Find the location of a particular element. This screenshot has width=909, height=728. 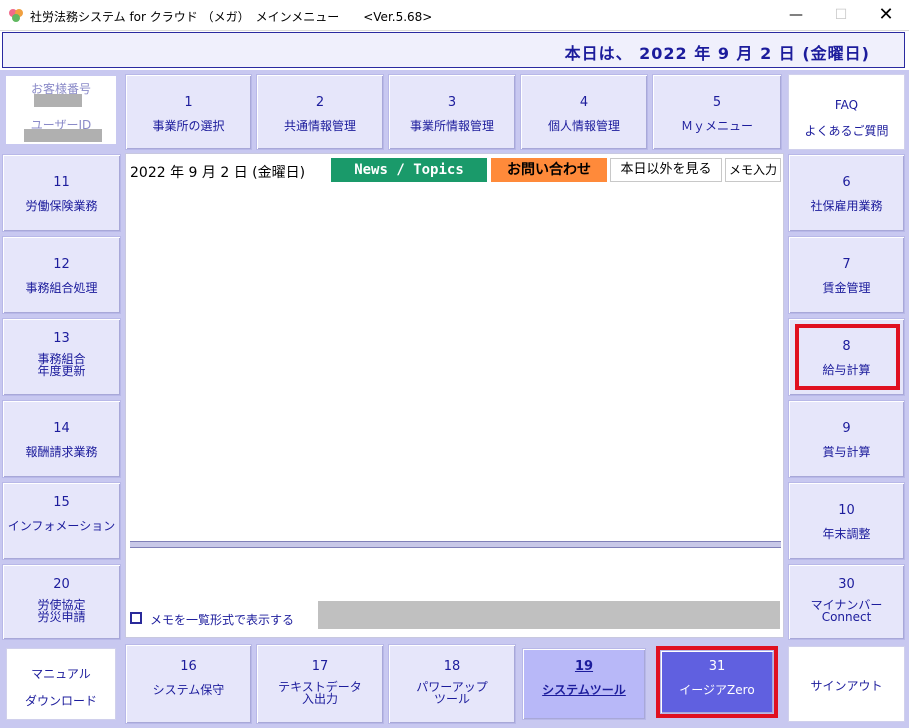

menu-label: 給与計算 is located at coordinates (846, 370).